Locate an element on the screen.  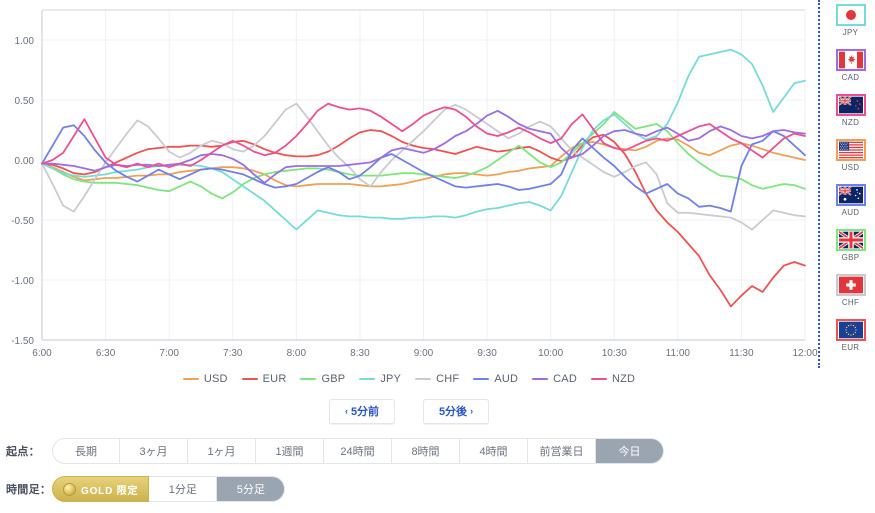
flag-item-jpy: JPY is located at coordinates (851, 26).